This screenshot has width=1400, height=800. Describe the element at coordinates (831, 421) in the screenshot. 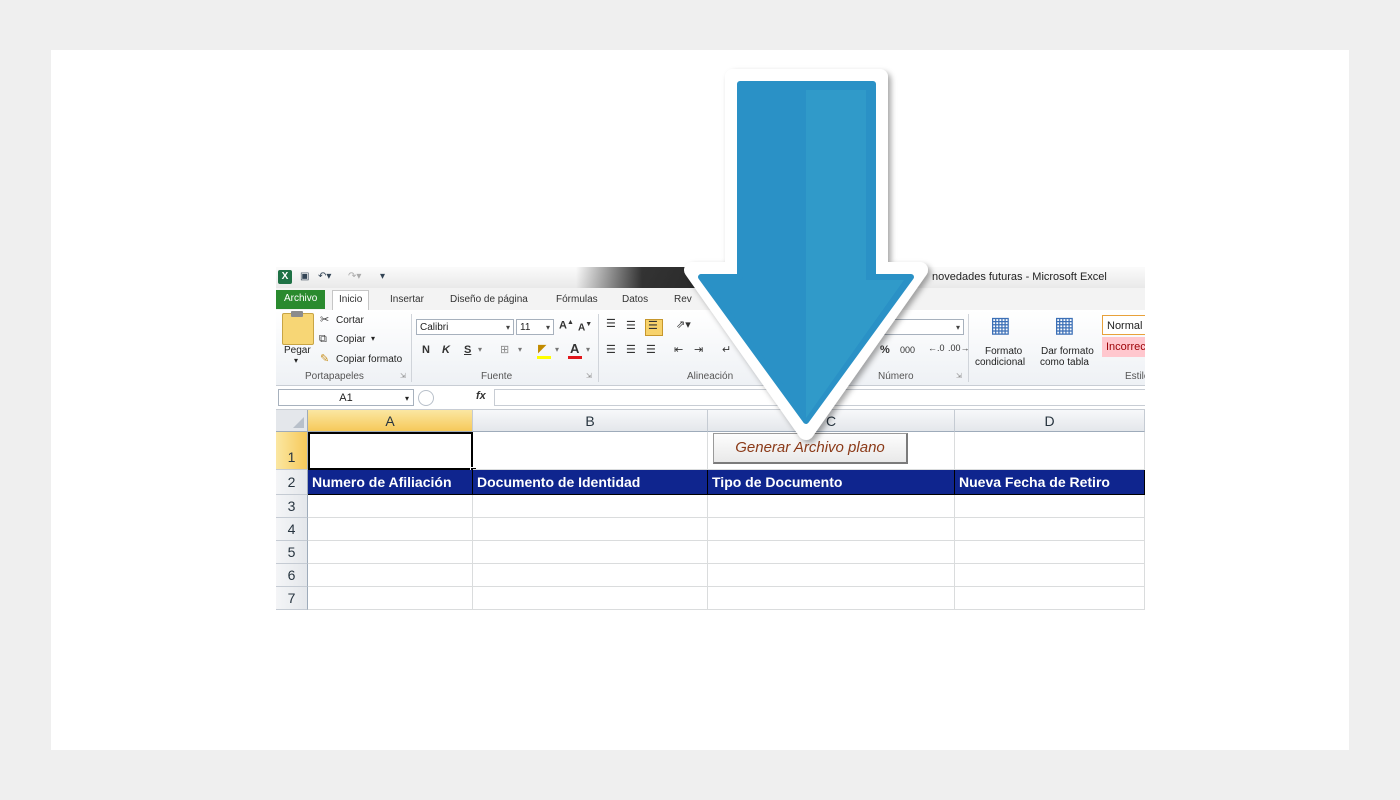

I see `column-header-c: C` at that location.